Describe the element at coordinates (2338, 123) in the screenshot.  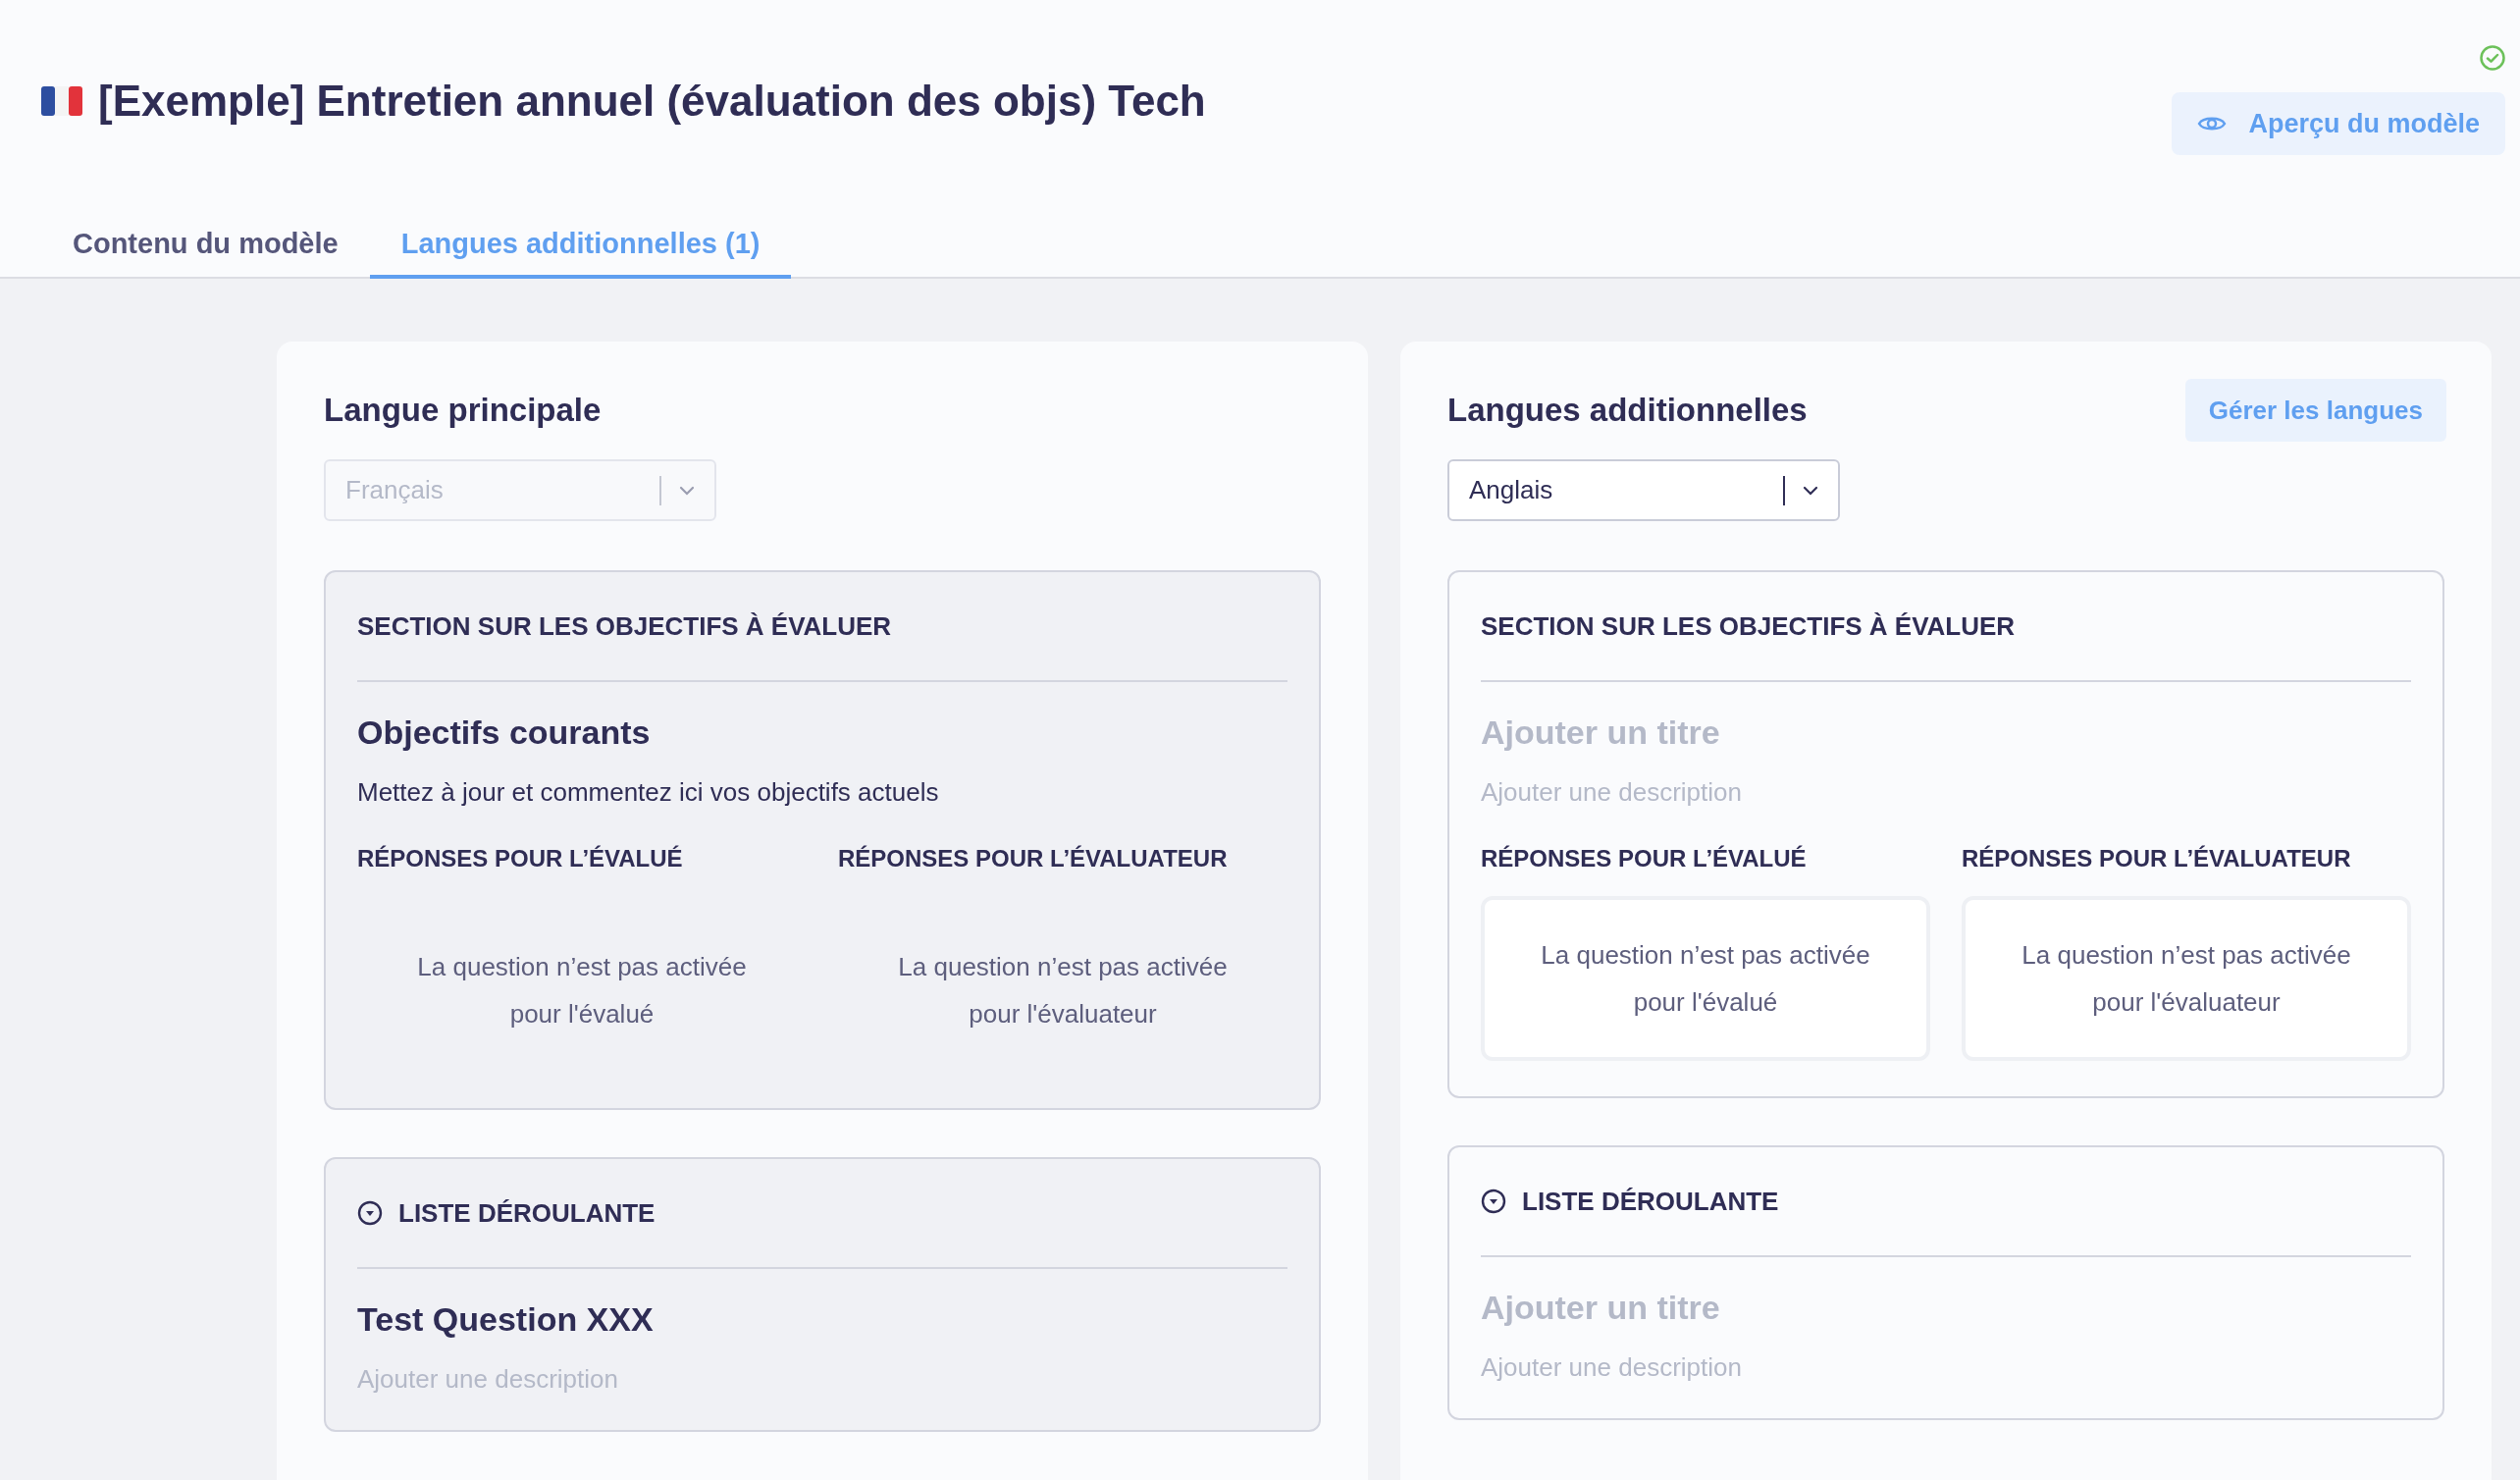
I see `preview-button: Aperçu du modèle` at that location.